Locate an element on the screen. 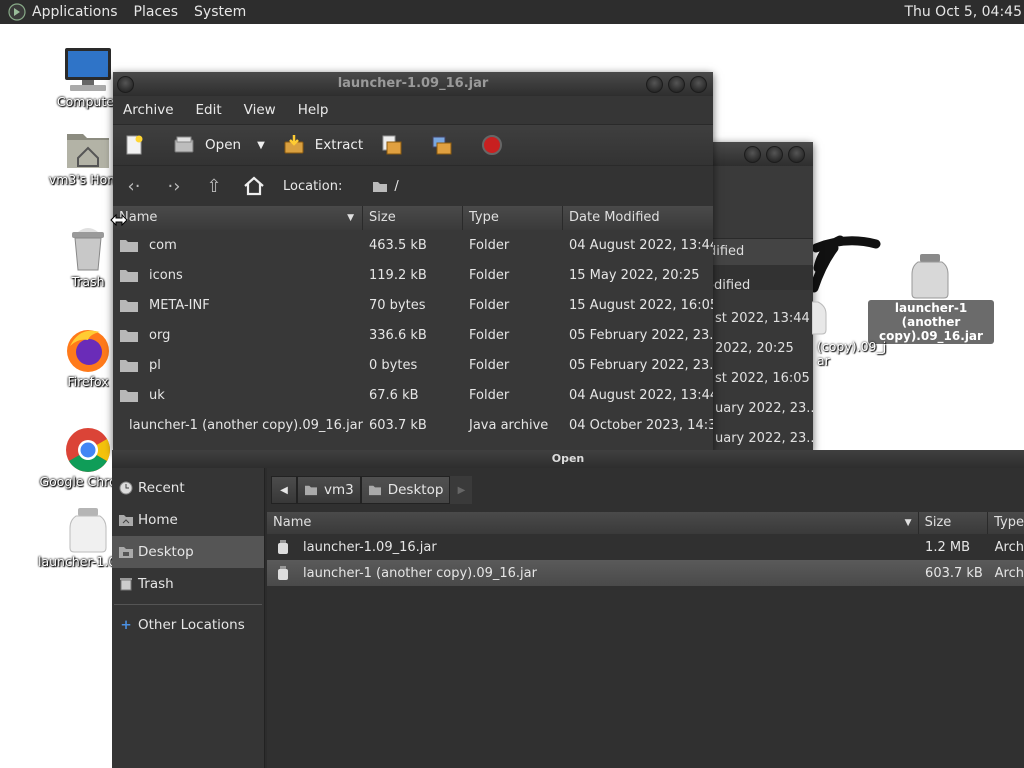 This screenshot has height=768, width=1024. desktop-icon-selected-label: launcher-1 (another copy).09_16.jar is located at coordinates (931, 322).